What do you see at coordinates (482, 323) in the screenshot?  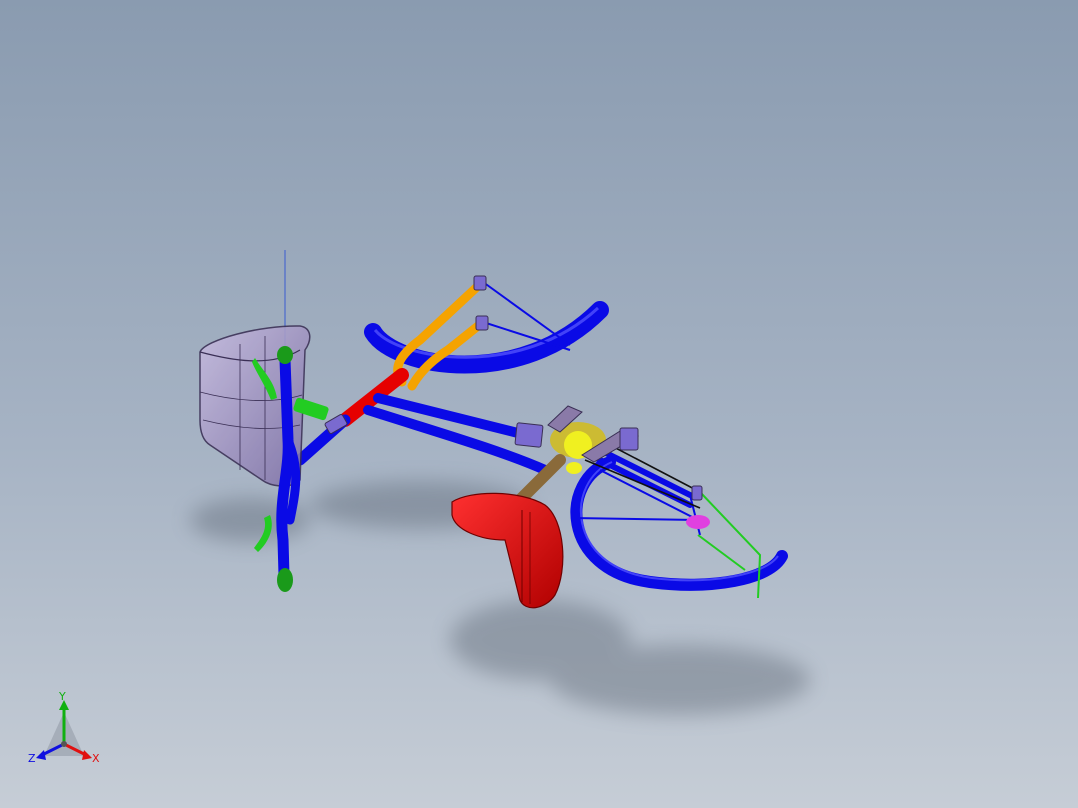 I see `handlebar-clamp-bottom` at bounding box center [482, 323].